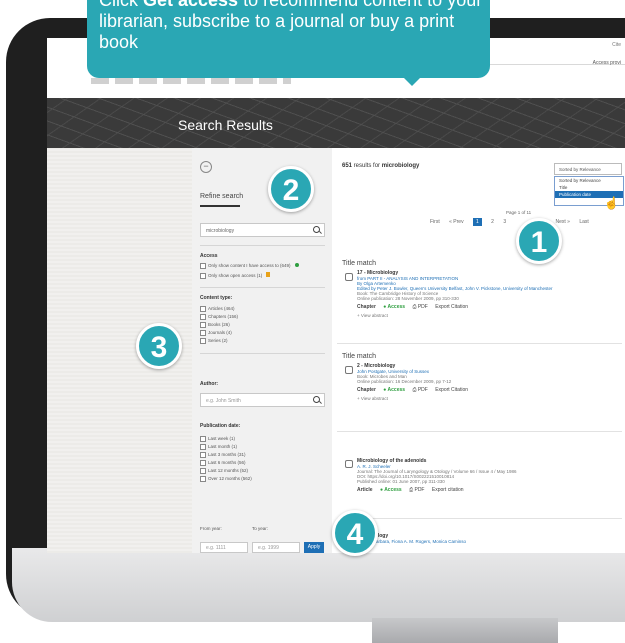 Image resolution: width=625 pixels, height=643 pixels. Describe the element at coordinates (262, 266) in the screenshot. I see `access-option: Only show content I have access to (649)` at that location.